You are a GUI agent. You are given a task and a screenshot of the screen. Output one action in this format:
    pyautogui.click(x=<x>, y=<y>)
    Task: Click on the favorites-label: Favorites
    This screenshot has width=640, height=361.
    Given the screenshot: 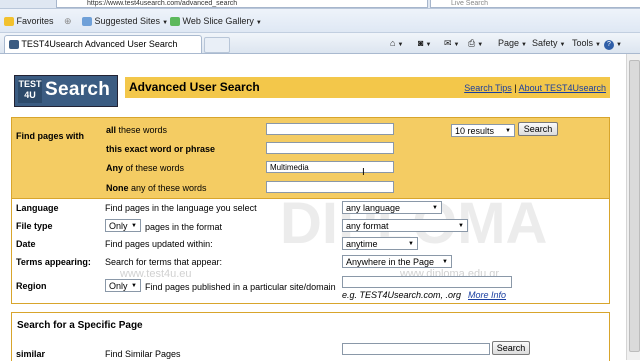 What is the action you would take?
    pyautogui.click(x=35, y=21)
    